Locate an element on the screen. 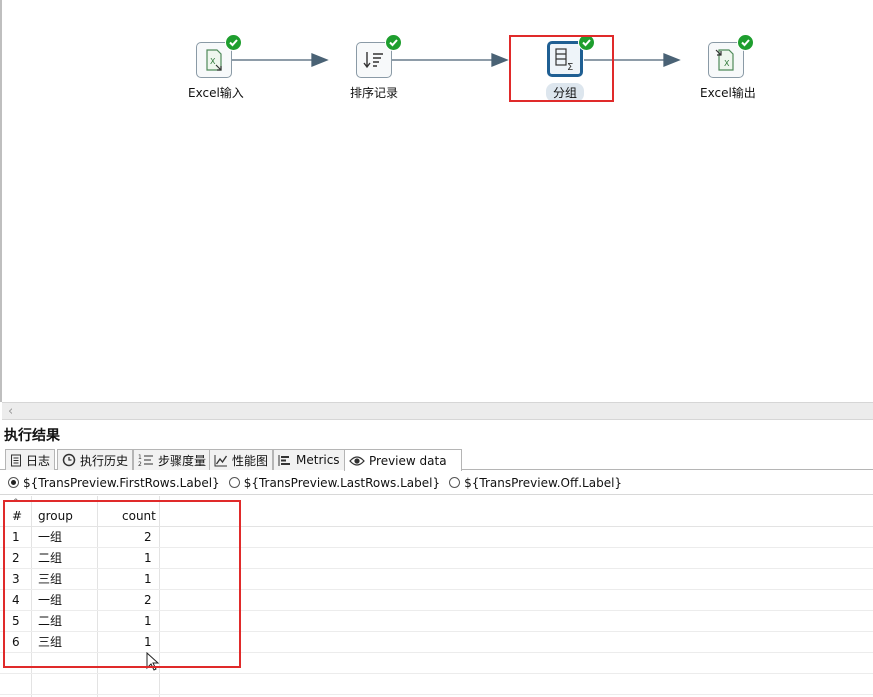 This screenshot has height=697, width=873. tab-execution-history: 执行历史 is located at coordinates (95, 459).